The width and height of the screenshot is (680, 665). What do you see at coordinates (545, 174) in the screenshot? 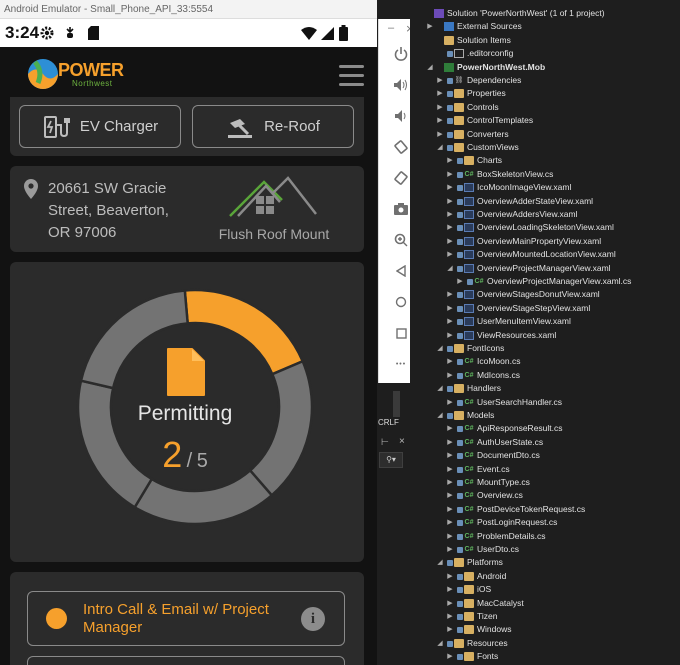
I see `tree-item: ▶ C# BoxSkeletonView.cs` at bounding box center [545, 174].